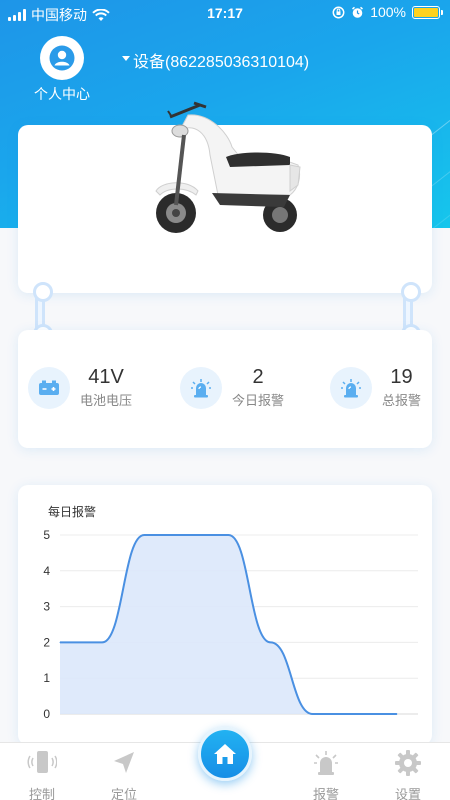 This screenshot has height=800, width=450. Describe the element at coordinates (402, 400) in the screenshot. I see `total-alarms-label: 总报警` at that location.